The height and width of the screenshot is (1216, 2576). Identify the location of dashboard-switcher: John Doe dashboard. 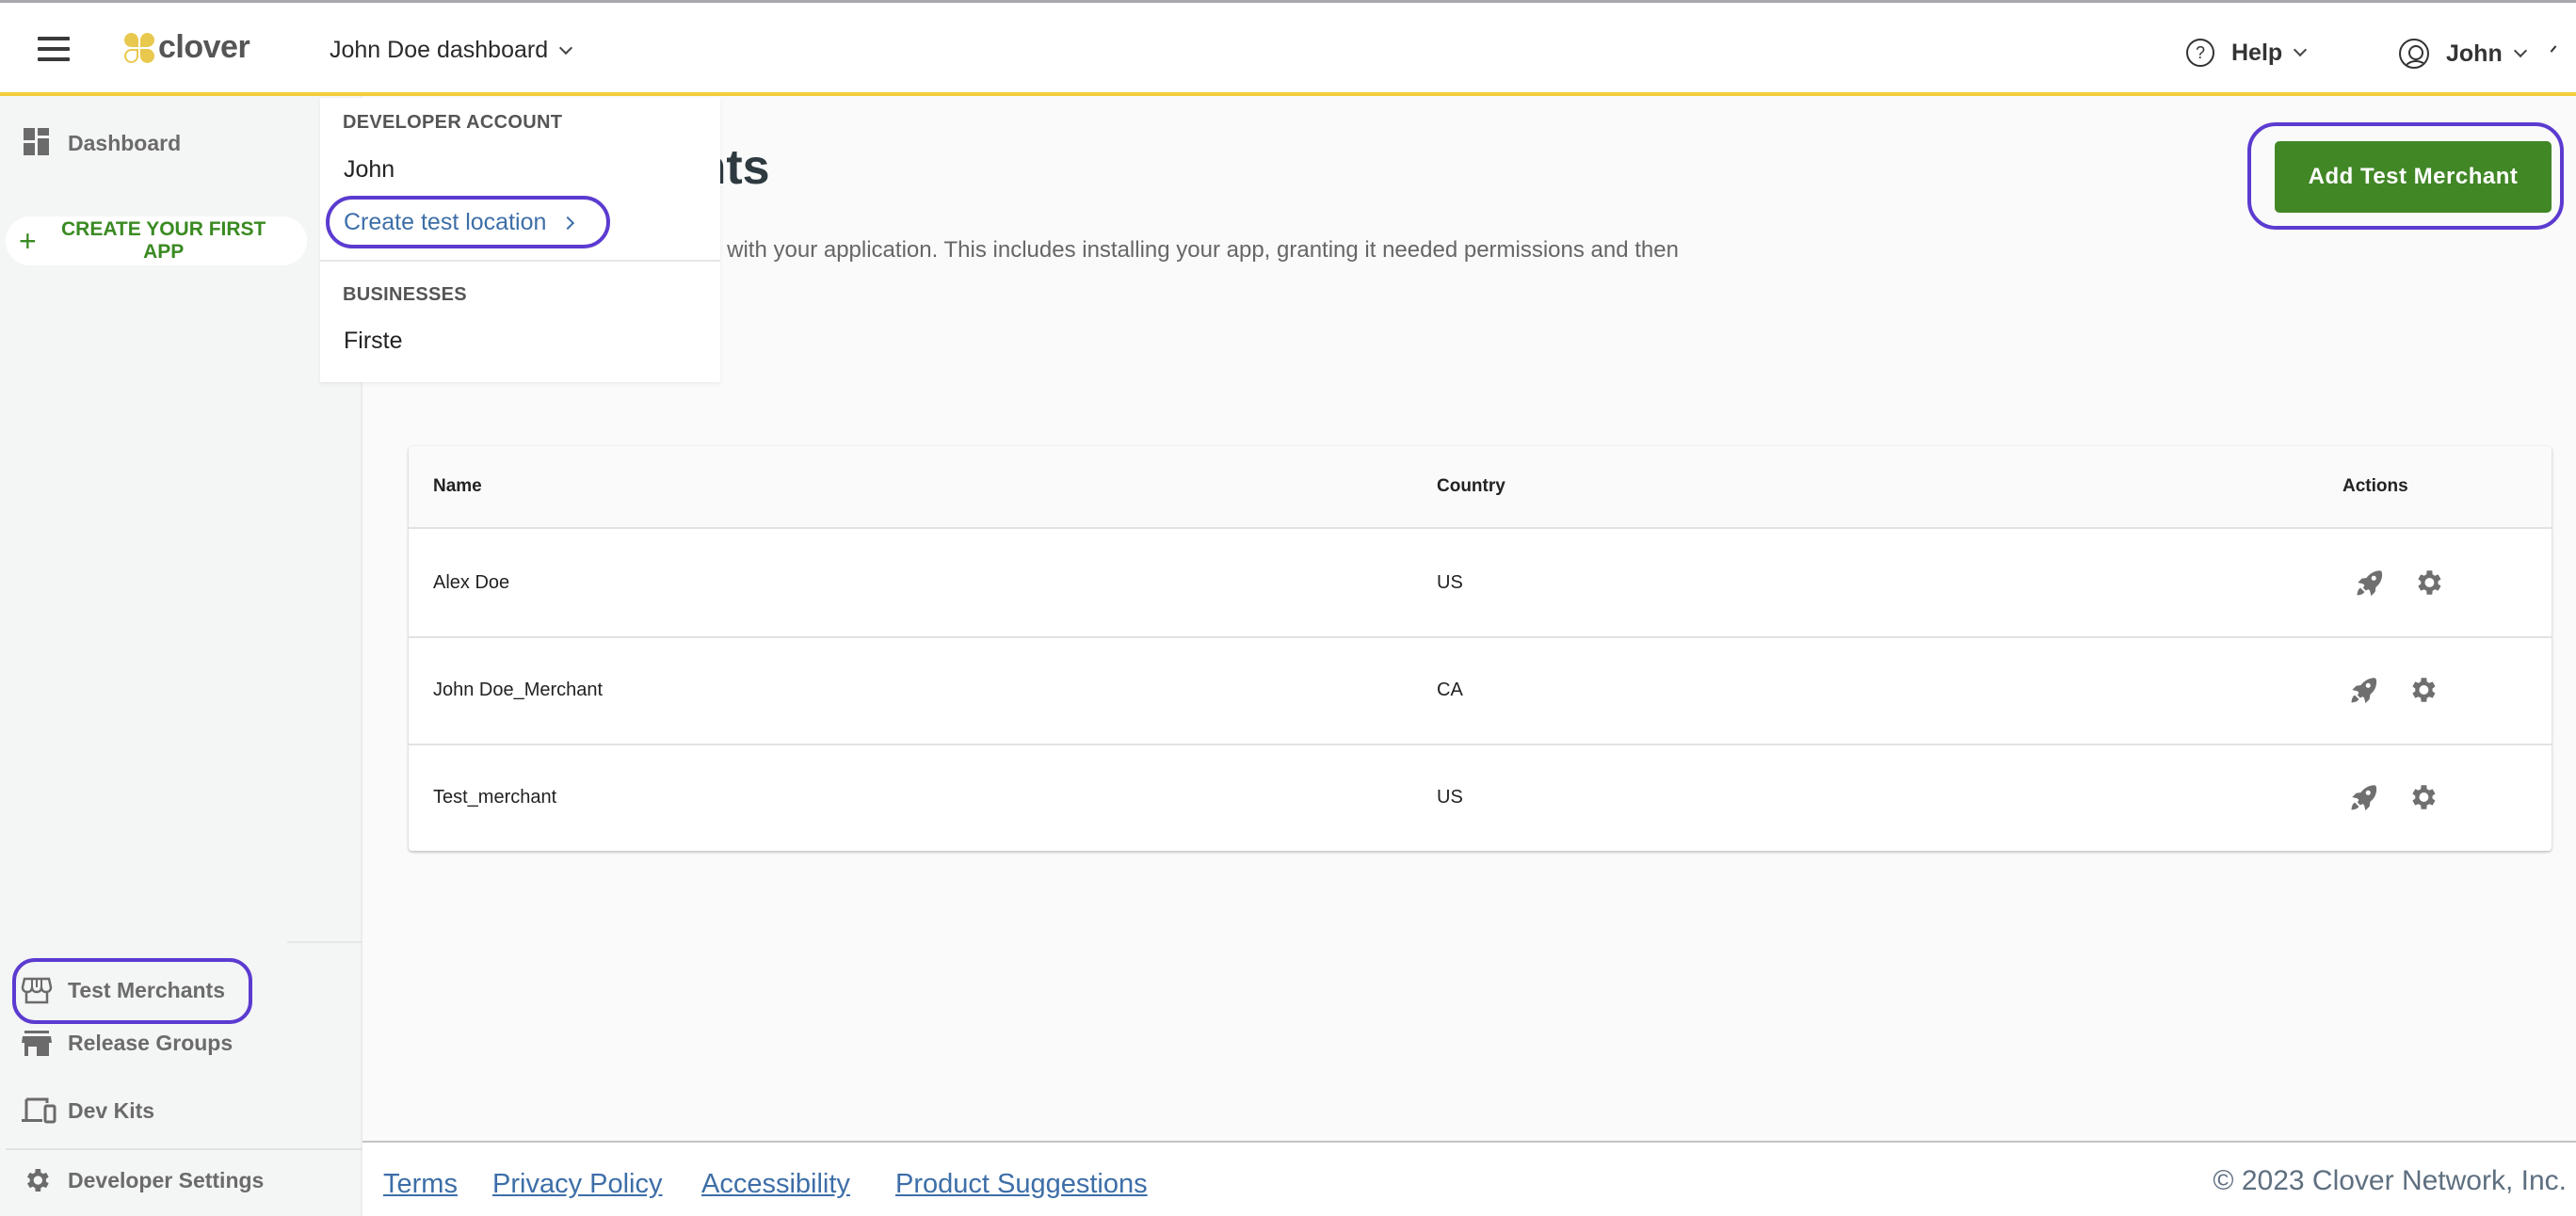
(451, 50).